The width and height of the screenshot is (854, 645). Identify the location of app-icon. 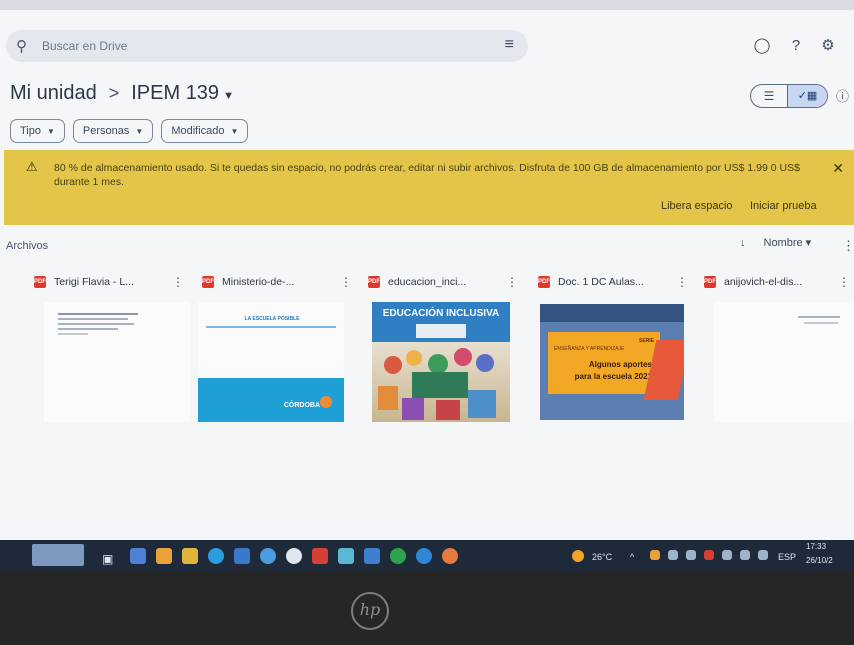
(450, 556).